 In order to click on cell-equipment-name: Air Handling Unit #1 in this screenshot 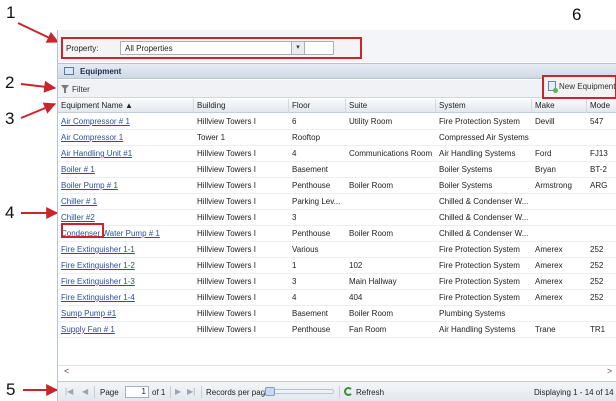, I will do `click(126, 154)`.